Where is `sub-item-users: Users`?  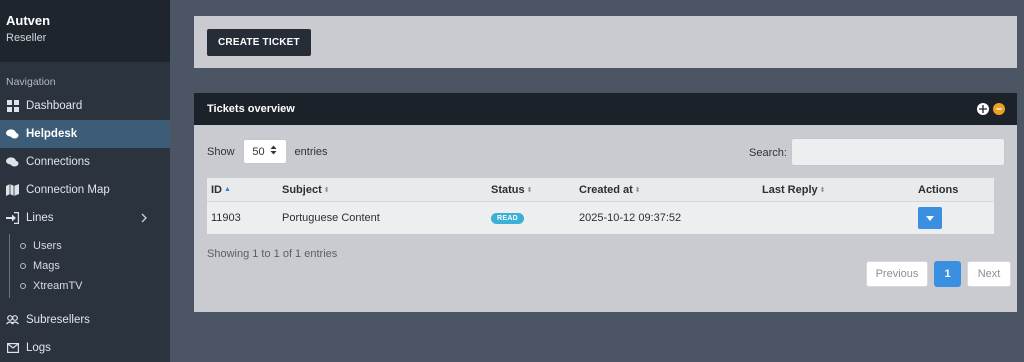 sub-item-users: Users is located at coordinates (89, 246).